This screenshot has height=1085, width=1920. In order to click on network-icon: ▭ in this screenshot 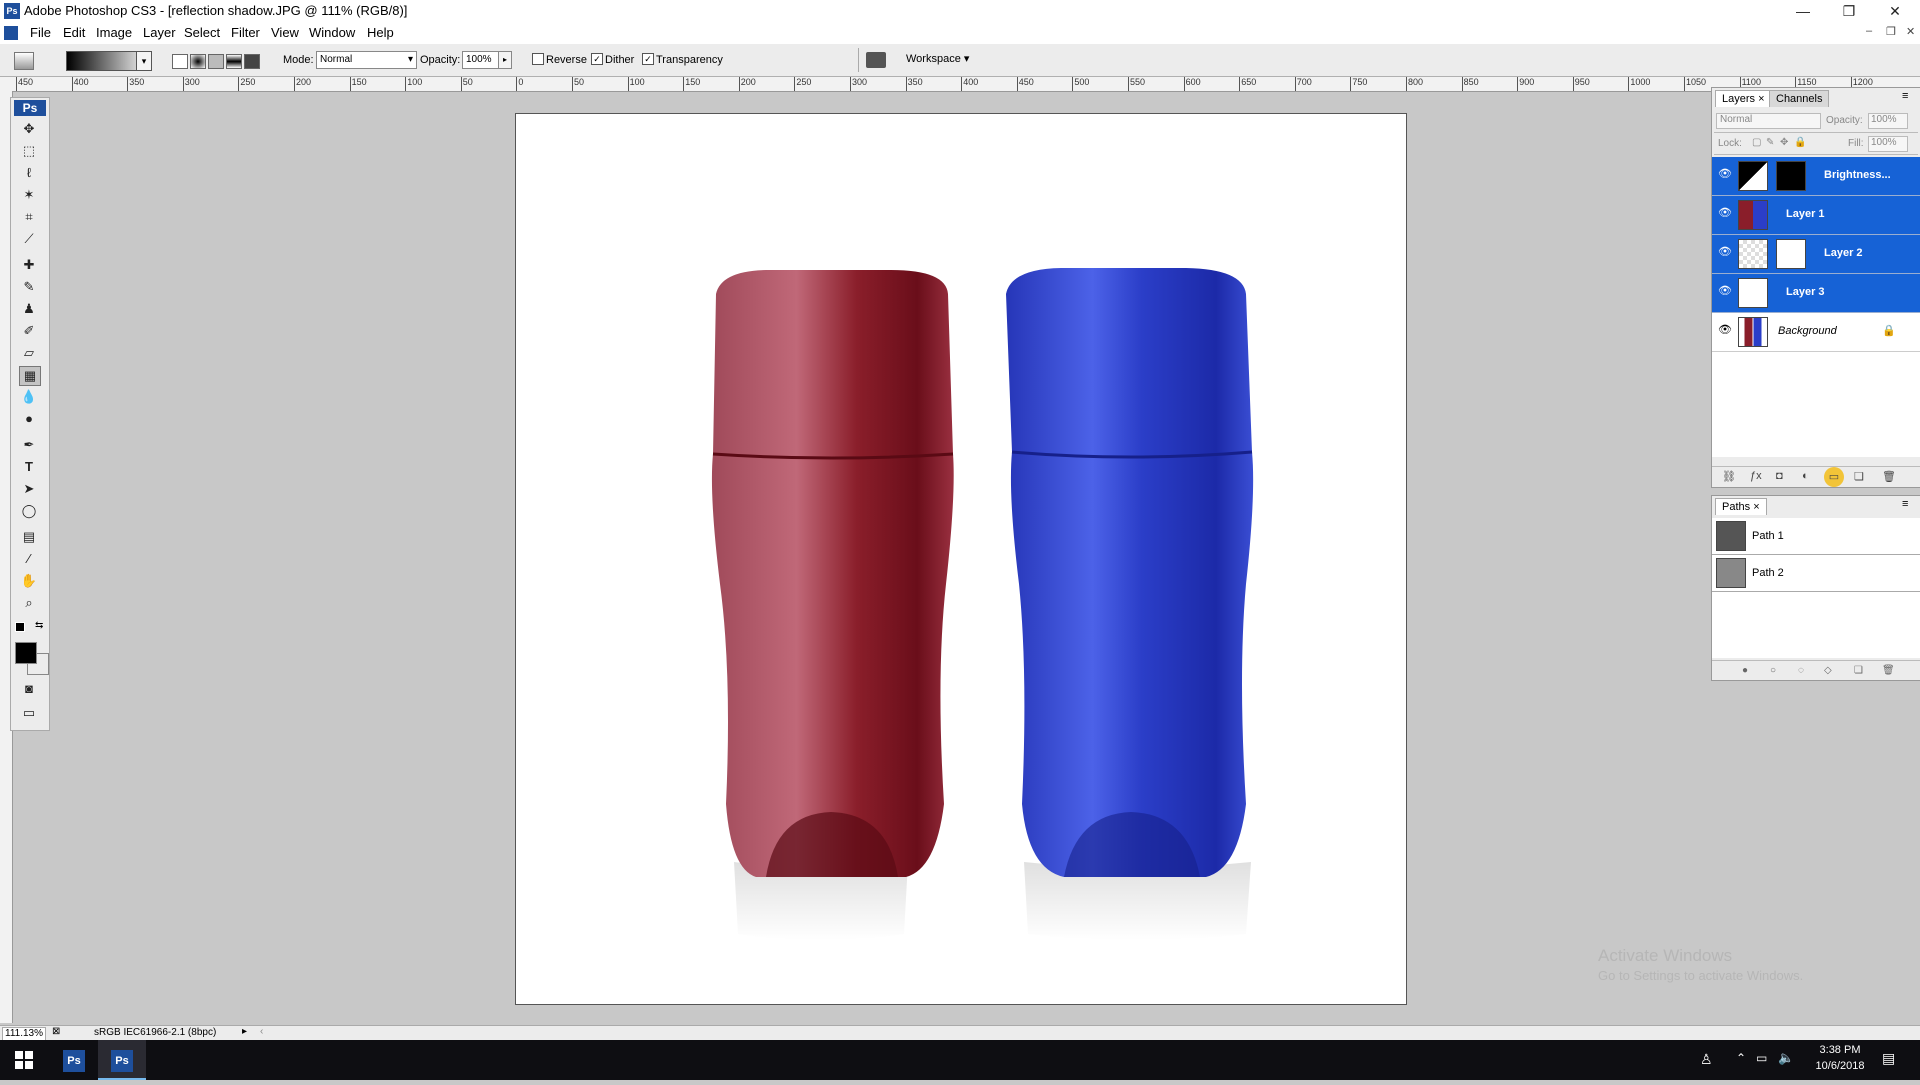, I will do `click(1761, 1058)`.